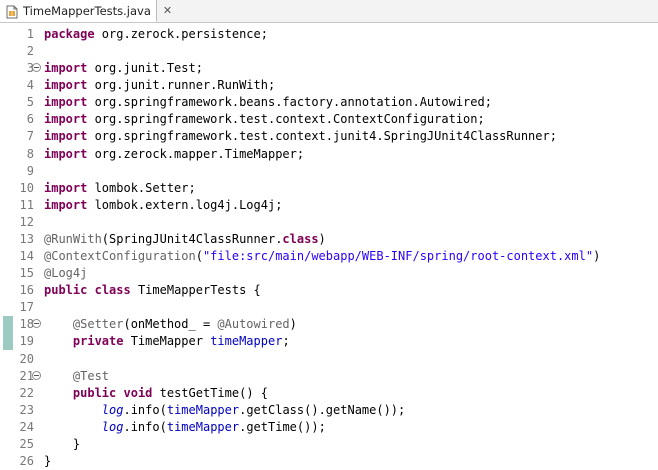  I want to click on code-text: private TimeMapper timeMapper;, so click(167, 341).